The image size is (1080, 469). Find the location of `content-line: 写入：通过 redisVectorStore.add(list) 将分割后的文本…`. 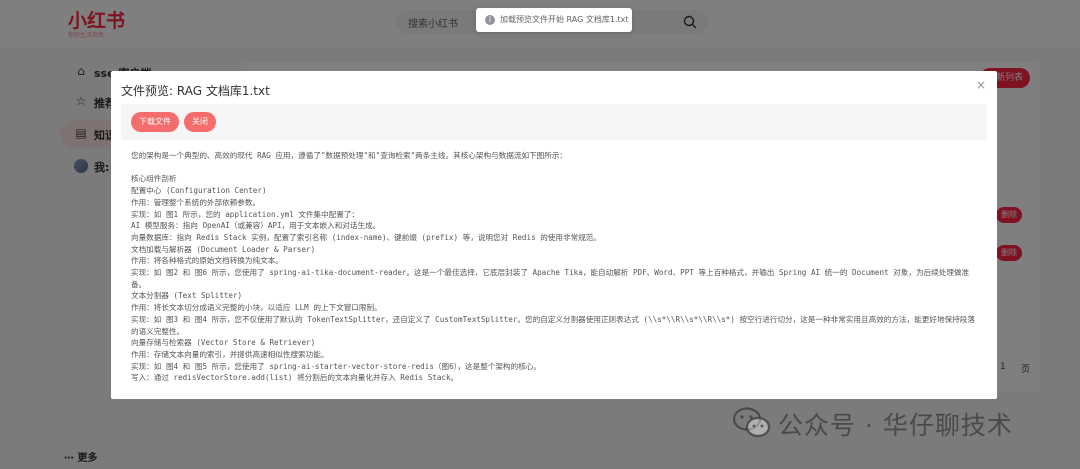

content-line: 写入：通过 redisVectorStore.add(list) 将分割后的文本… is located at coordinates (295, 378).